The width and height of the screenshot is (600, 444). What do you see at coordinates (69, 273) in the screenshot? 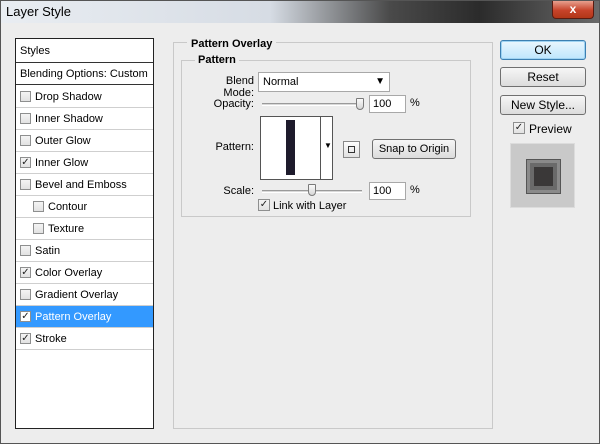
I see `style-item-label: Color Overlay` at bounding box center [69, 273].